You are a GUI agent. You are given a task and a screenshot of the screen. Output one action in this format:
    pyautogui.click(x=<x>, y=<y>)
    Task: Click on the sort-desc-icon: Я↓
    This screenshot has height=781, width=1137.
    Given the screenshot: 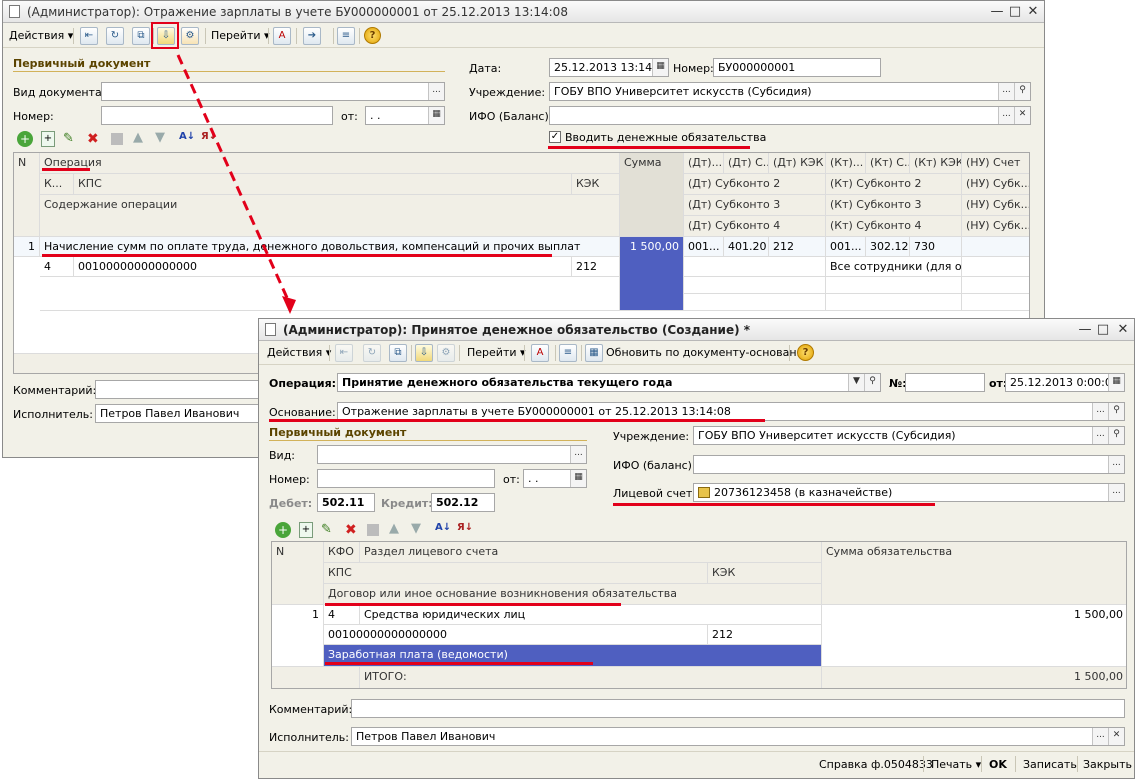 What is the action you would take?
    pyautogui.click(x=465, y=527)
    